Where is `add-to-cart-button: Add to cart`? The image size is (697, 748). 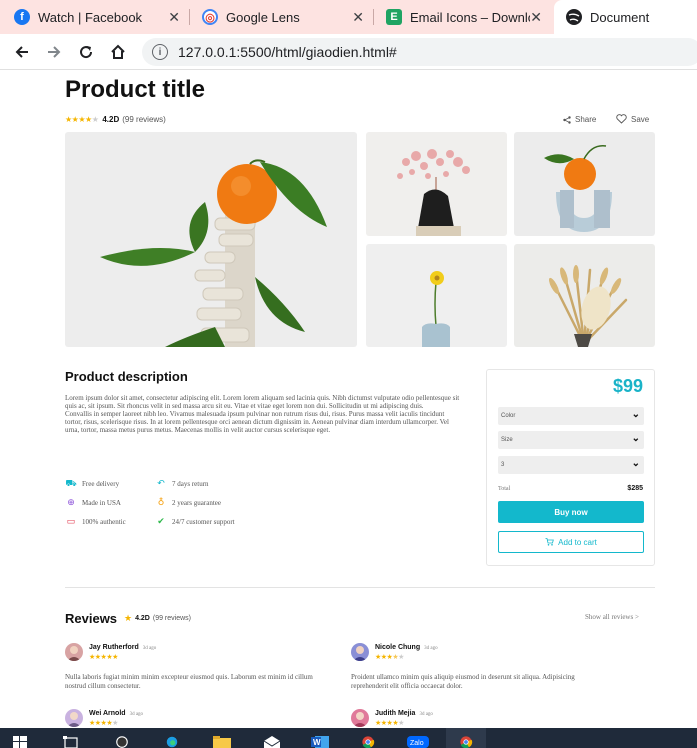
add-to-cart-button: Add to cart is located at coordinates (571, 542).